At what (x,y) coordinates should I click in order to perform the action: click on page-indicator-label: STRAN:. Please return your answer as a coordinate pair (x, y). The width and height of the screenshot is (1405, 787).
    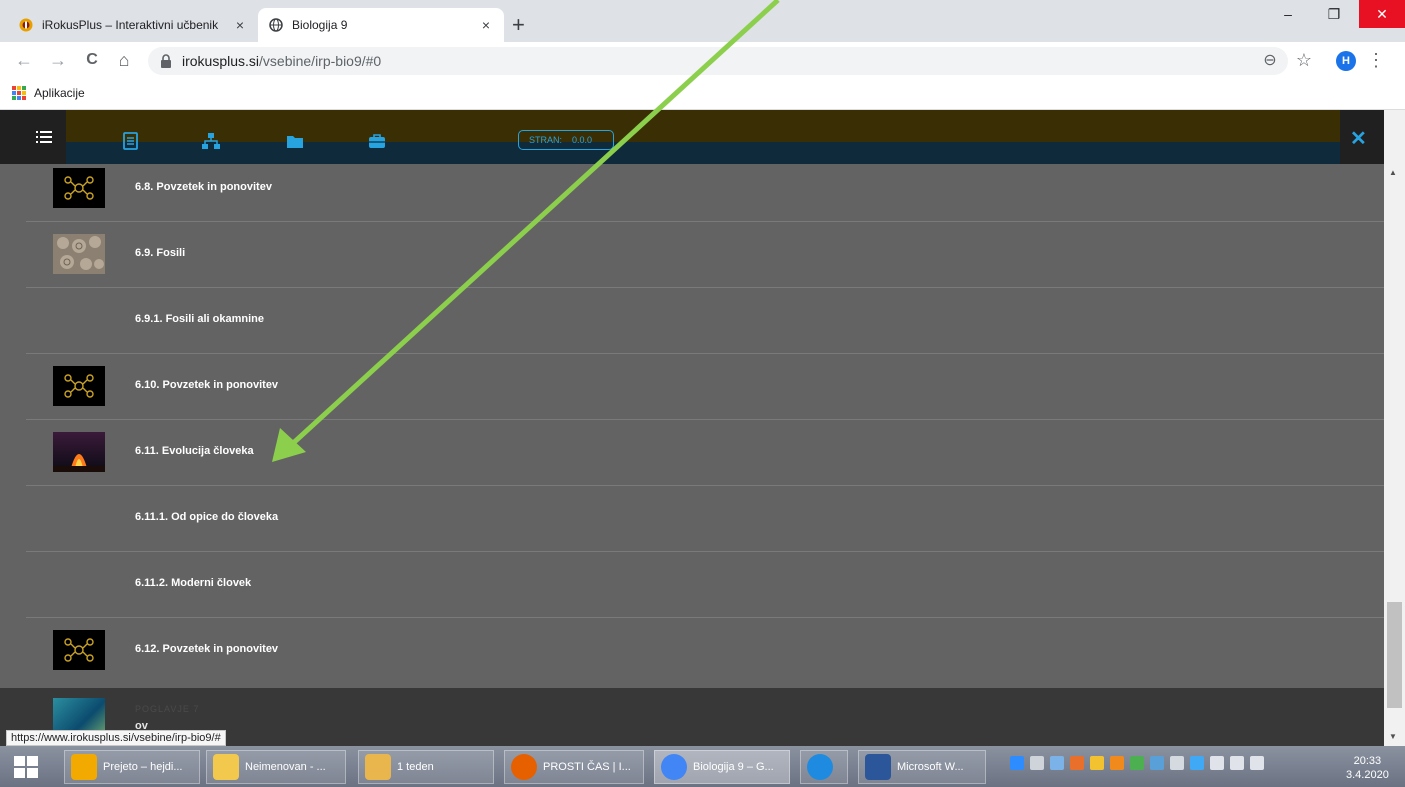
    Looking at the image, I should click on (546, 140).